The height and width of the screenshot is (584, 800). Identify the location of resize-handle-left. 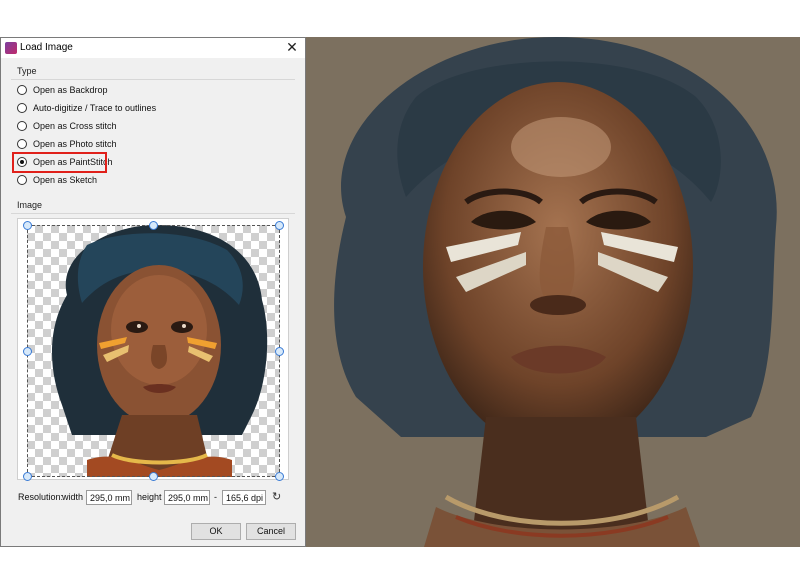
(27, 351).